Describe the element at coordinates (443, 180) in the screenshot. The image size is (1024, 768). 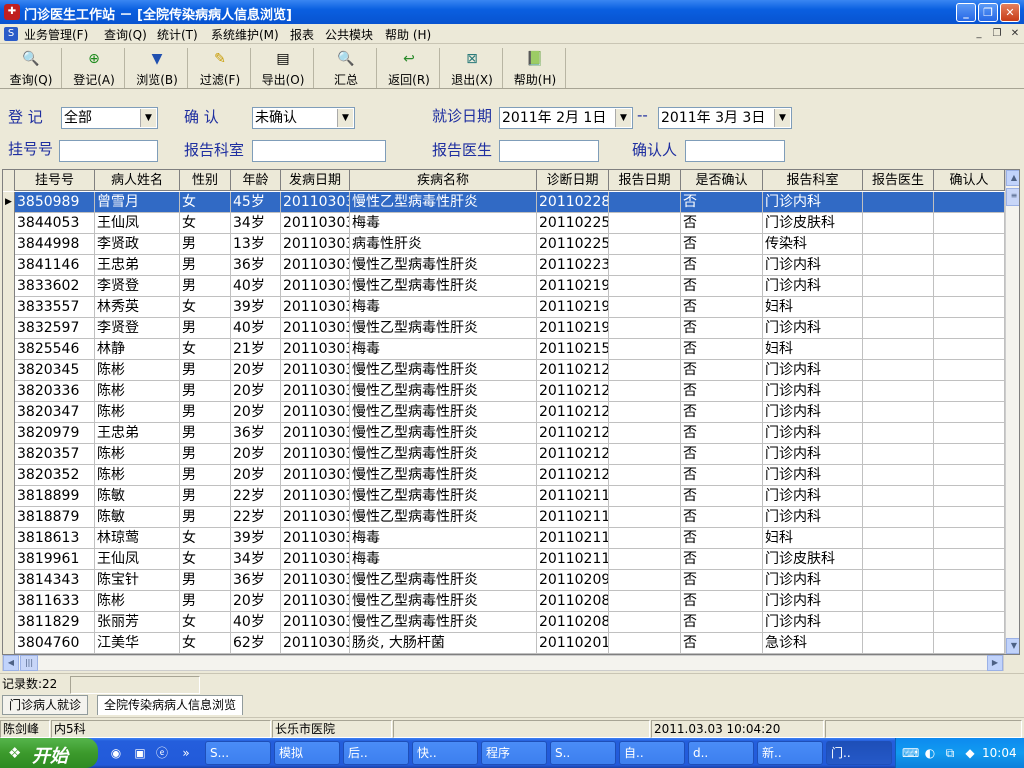
I see `column-header-disease-name: 疾病名称` at that location.